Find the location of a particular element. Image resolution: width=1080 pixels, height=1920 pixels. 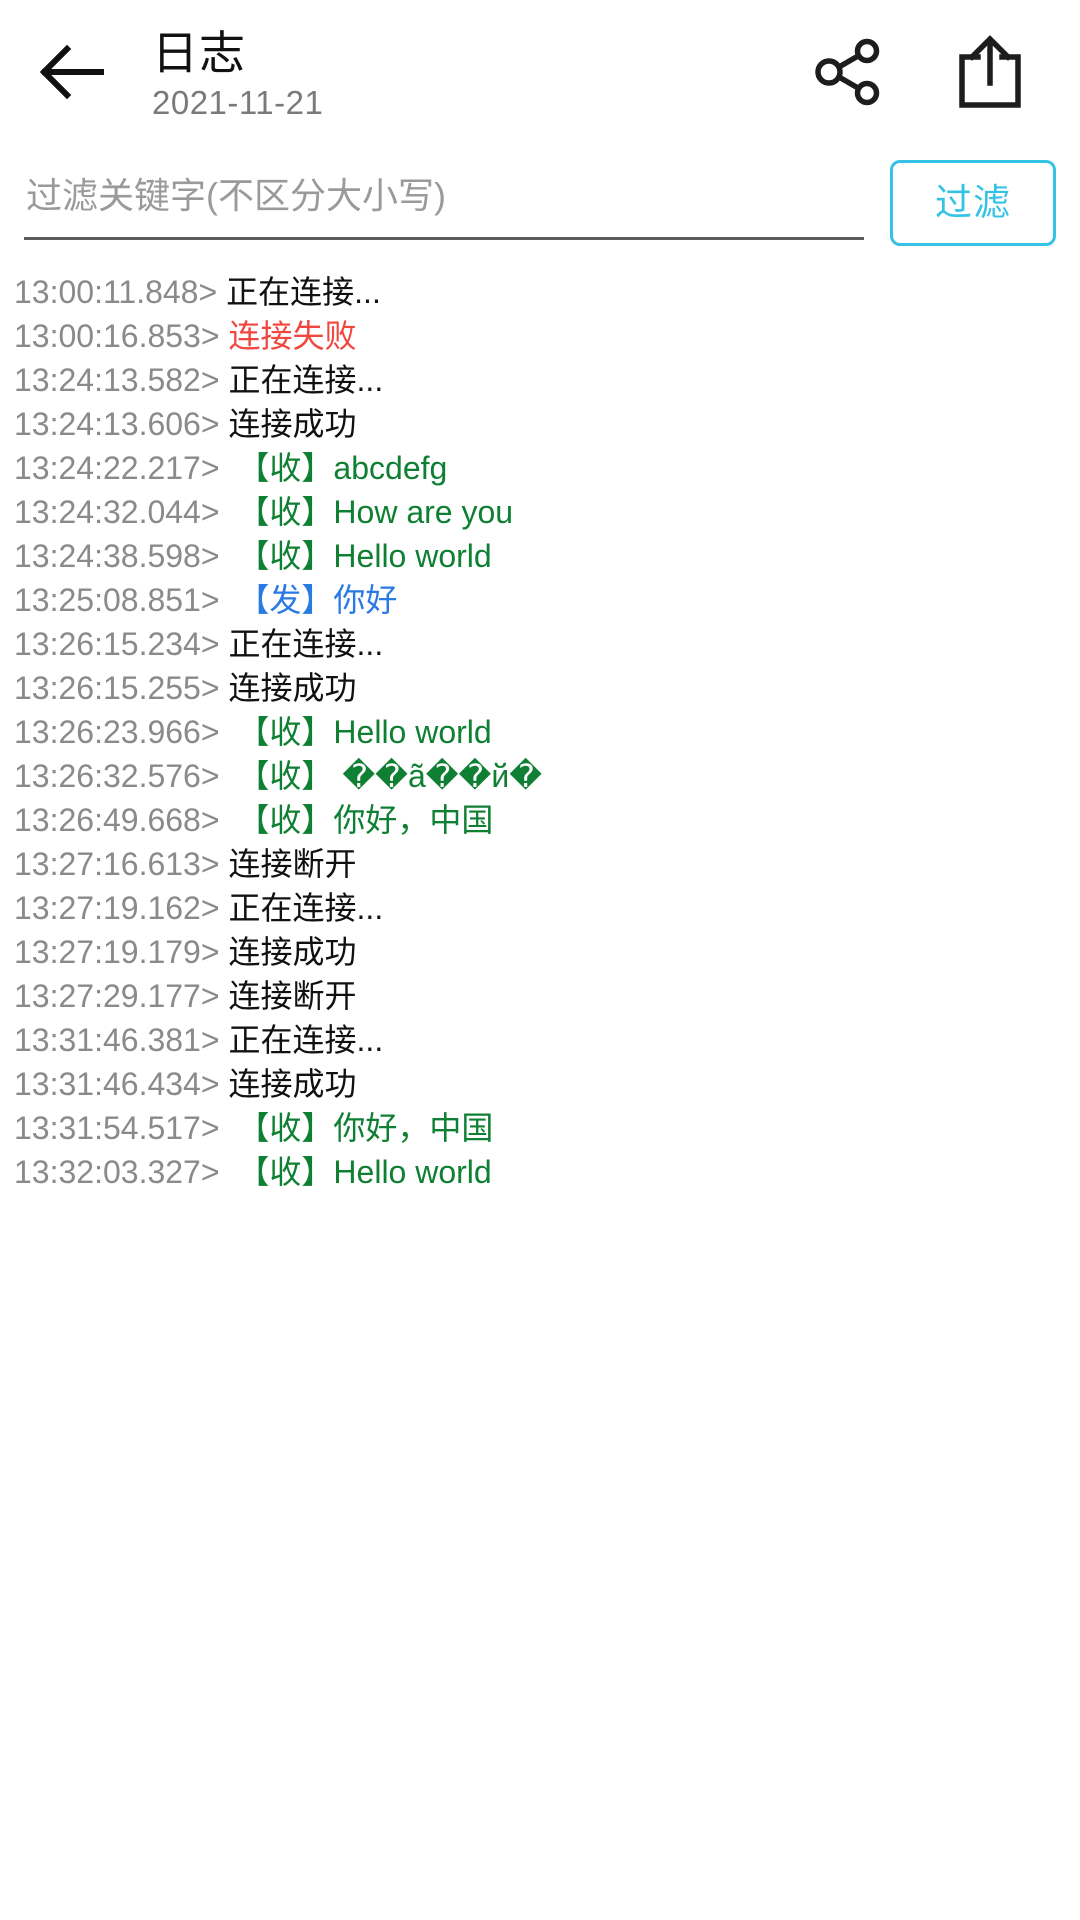

log-timestamp: 13:31:46.434> is located at coordinates (117, 1084).